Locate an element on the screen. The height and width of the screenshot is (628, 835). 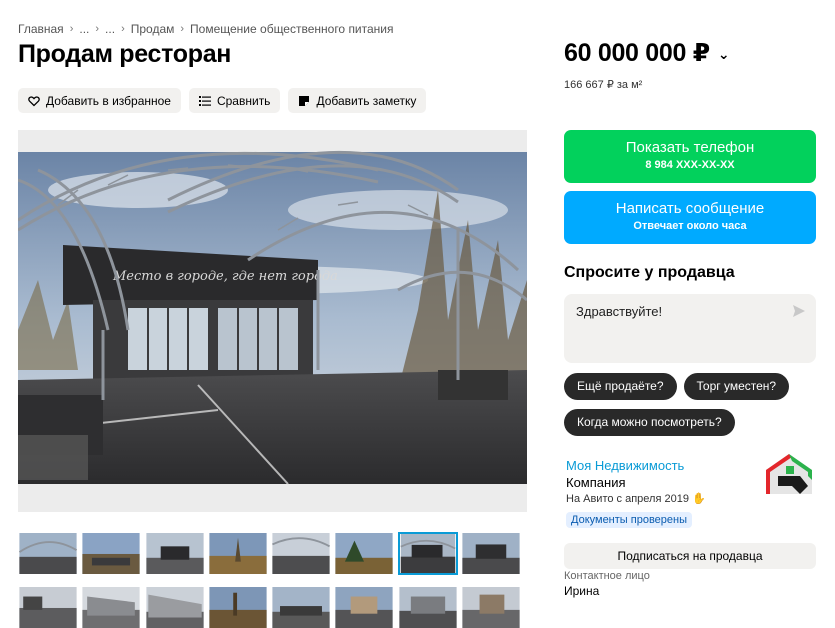
quick-question-chip: Когда можно посмотреть? is located at coordinates (649, 422).